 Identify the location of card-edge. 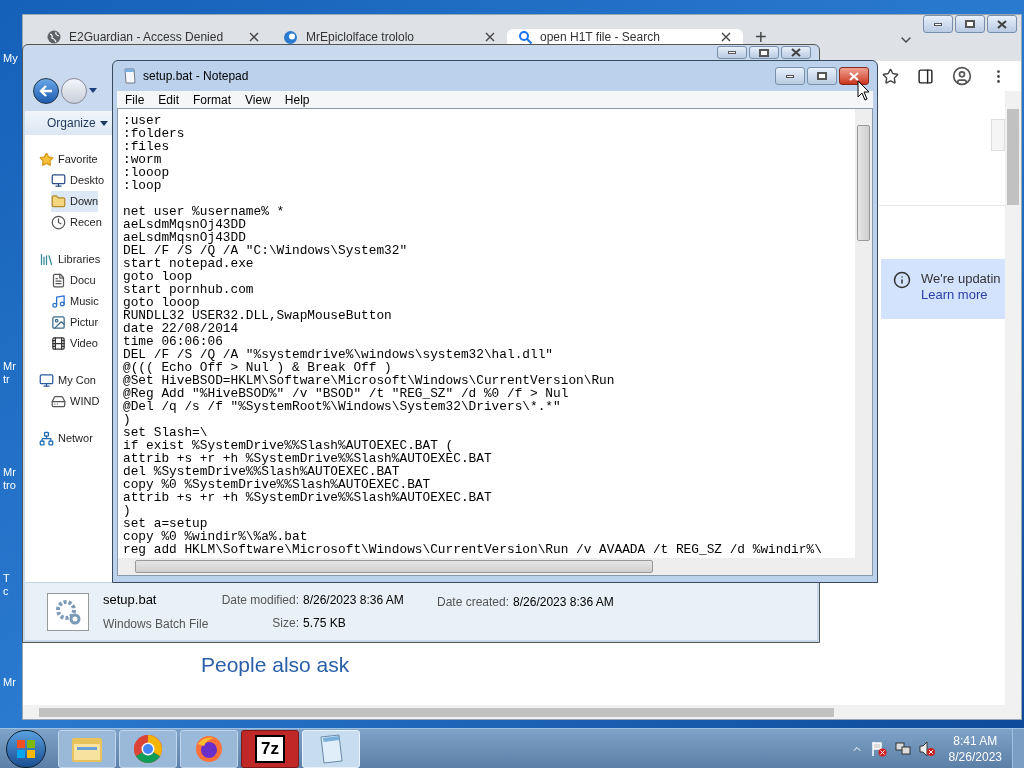
(998, 135).